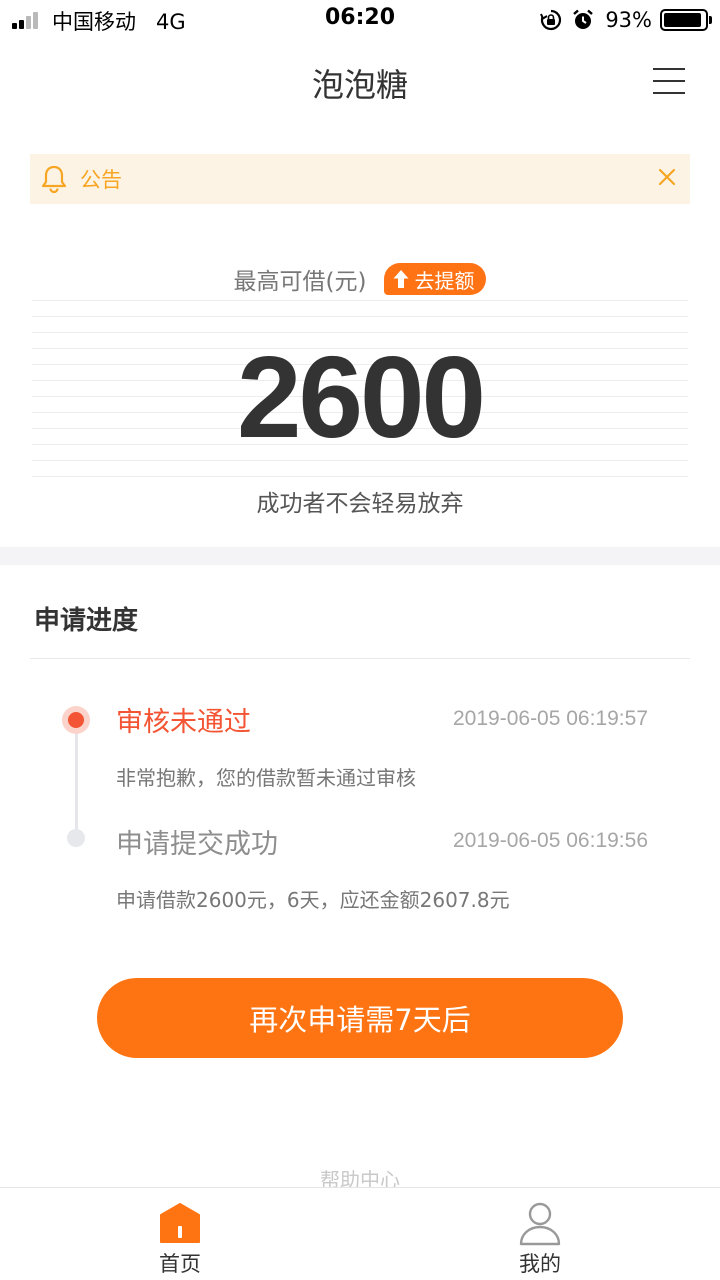 Image resolution: width=720 pixels, height=1280 pixels. Describe the element at coordinates (551, 20) in the screenshot. I see `rotation-lock-icon` at that location.